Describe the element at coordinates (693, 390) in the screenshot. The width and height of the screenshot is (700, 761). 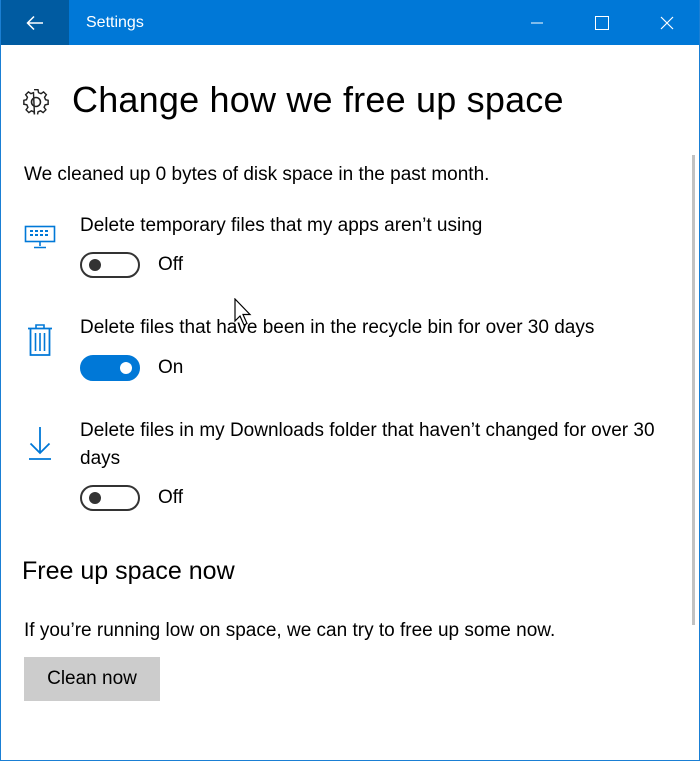
I see `scrollbar` at that location.